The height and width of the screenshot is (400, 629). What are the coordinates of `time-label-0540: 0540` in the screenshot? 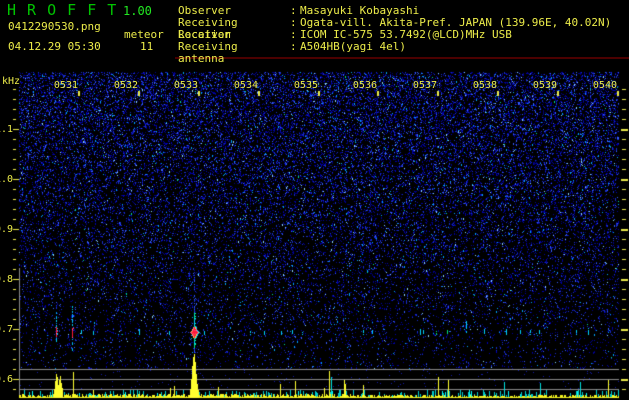 It's located at (604, 85).